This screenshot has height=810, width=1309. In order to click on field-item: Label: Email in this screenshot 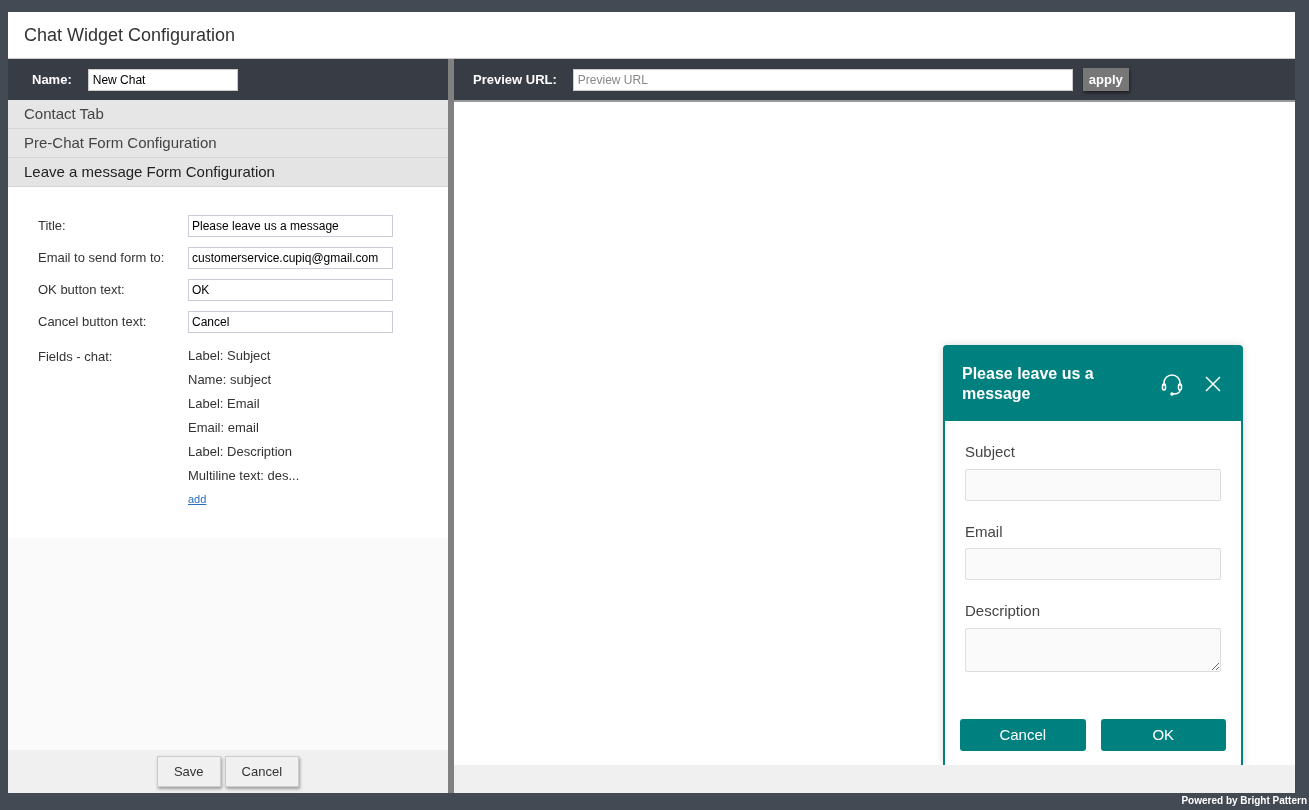, I will do `click(244, 404)`.